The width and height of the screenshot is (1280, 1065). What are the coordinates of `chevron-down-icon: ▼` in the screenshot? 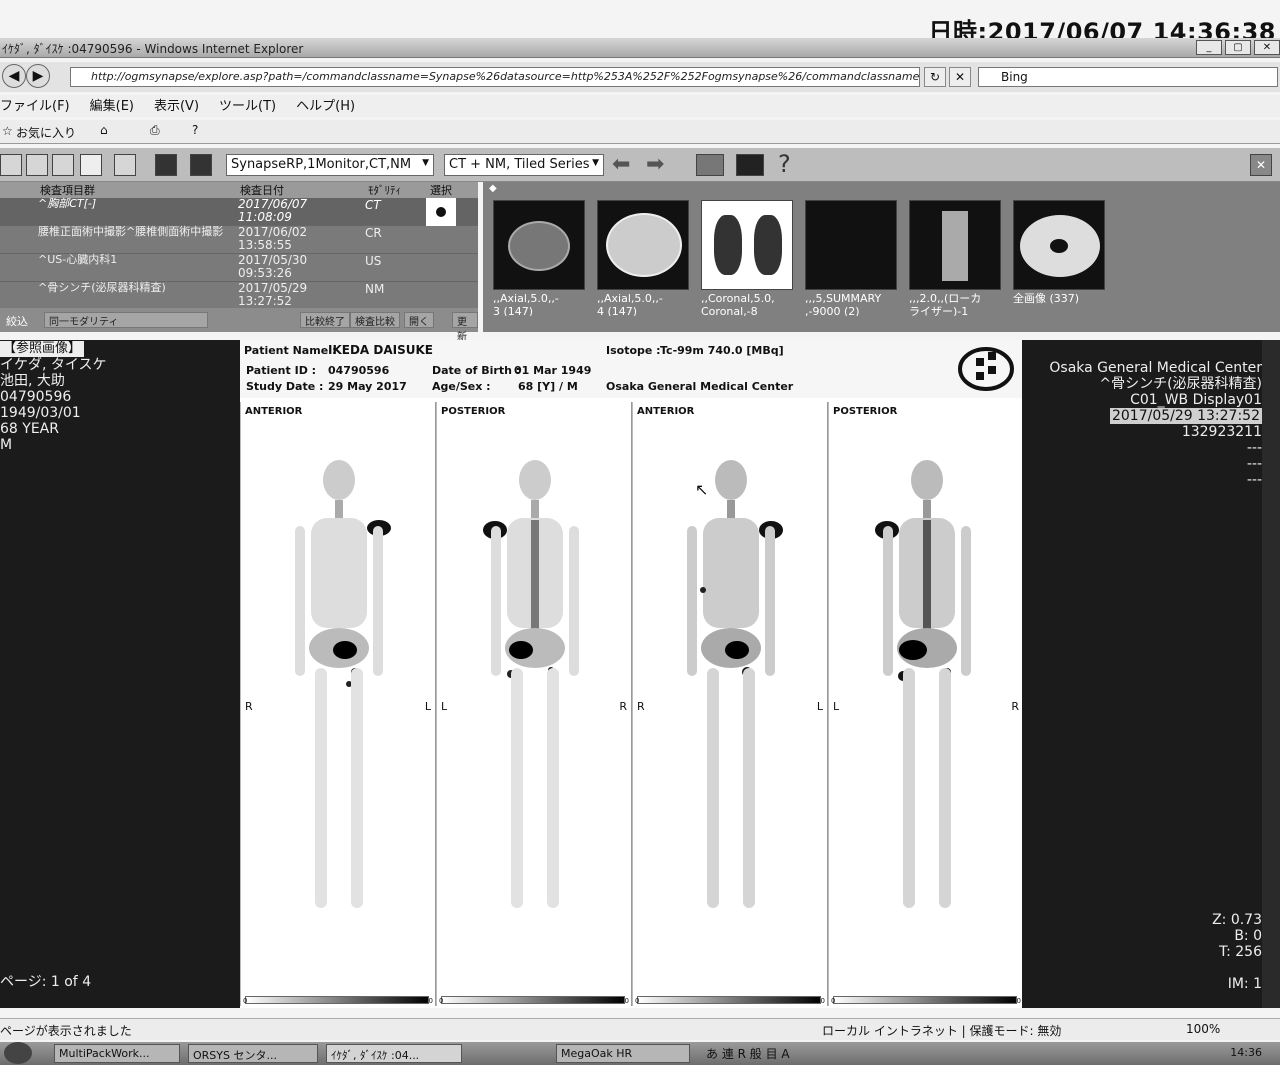 It's located at (425, 163).